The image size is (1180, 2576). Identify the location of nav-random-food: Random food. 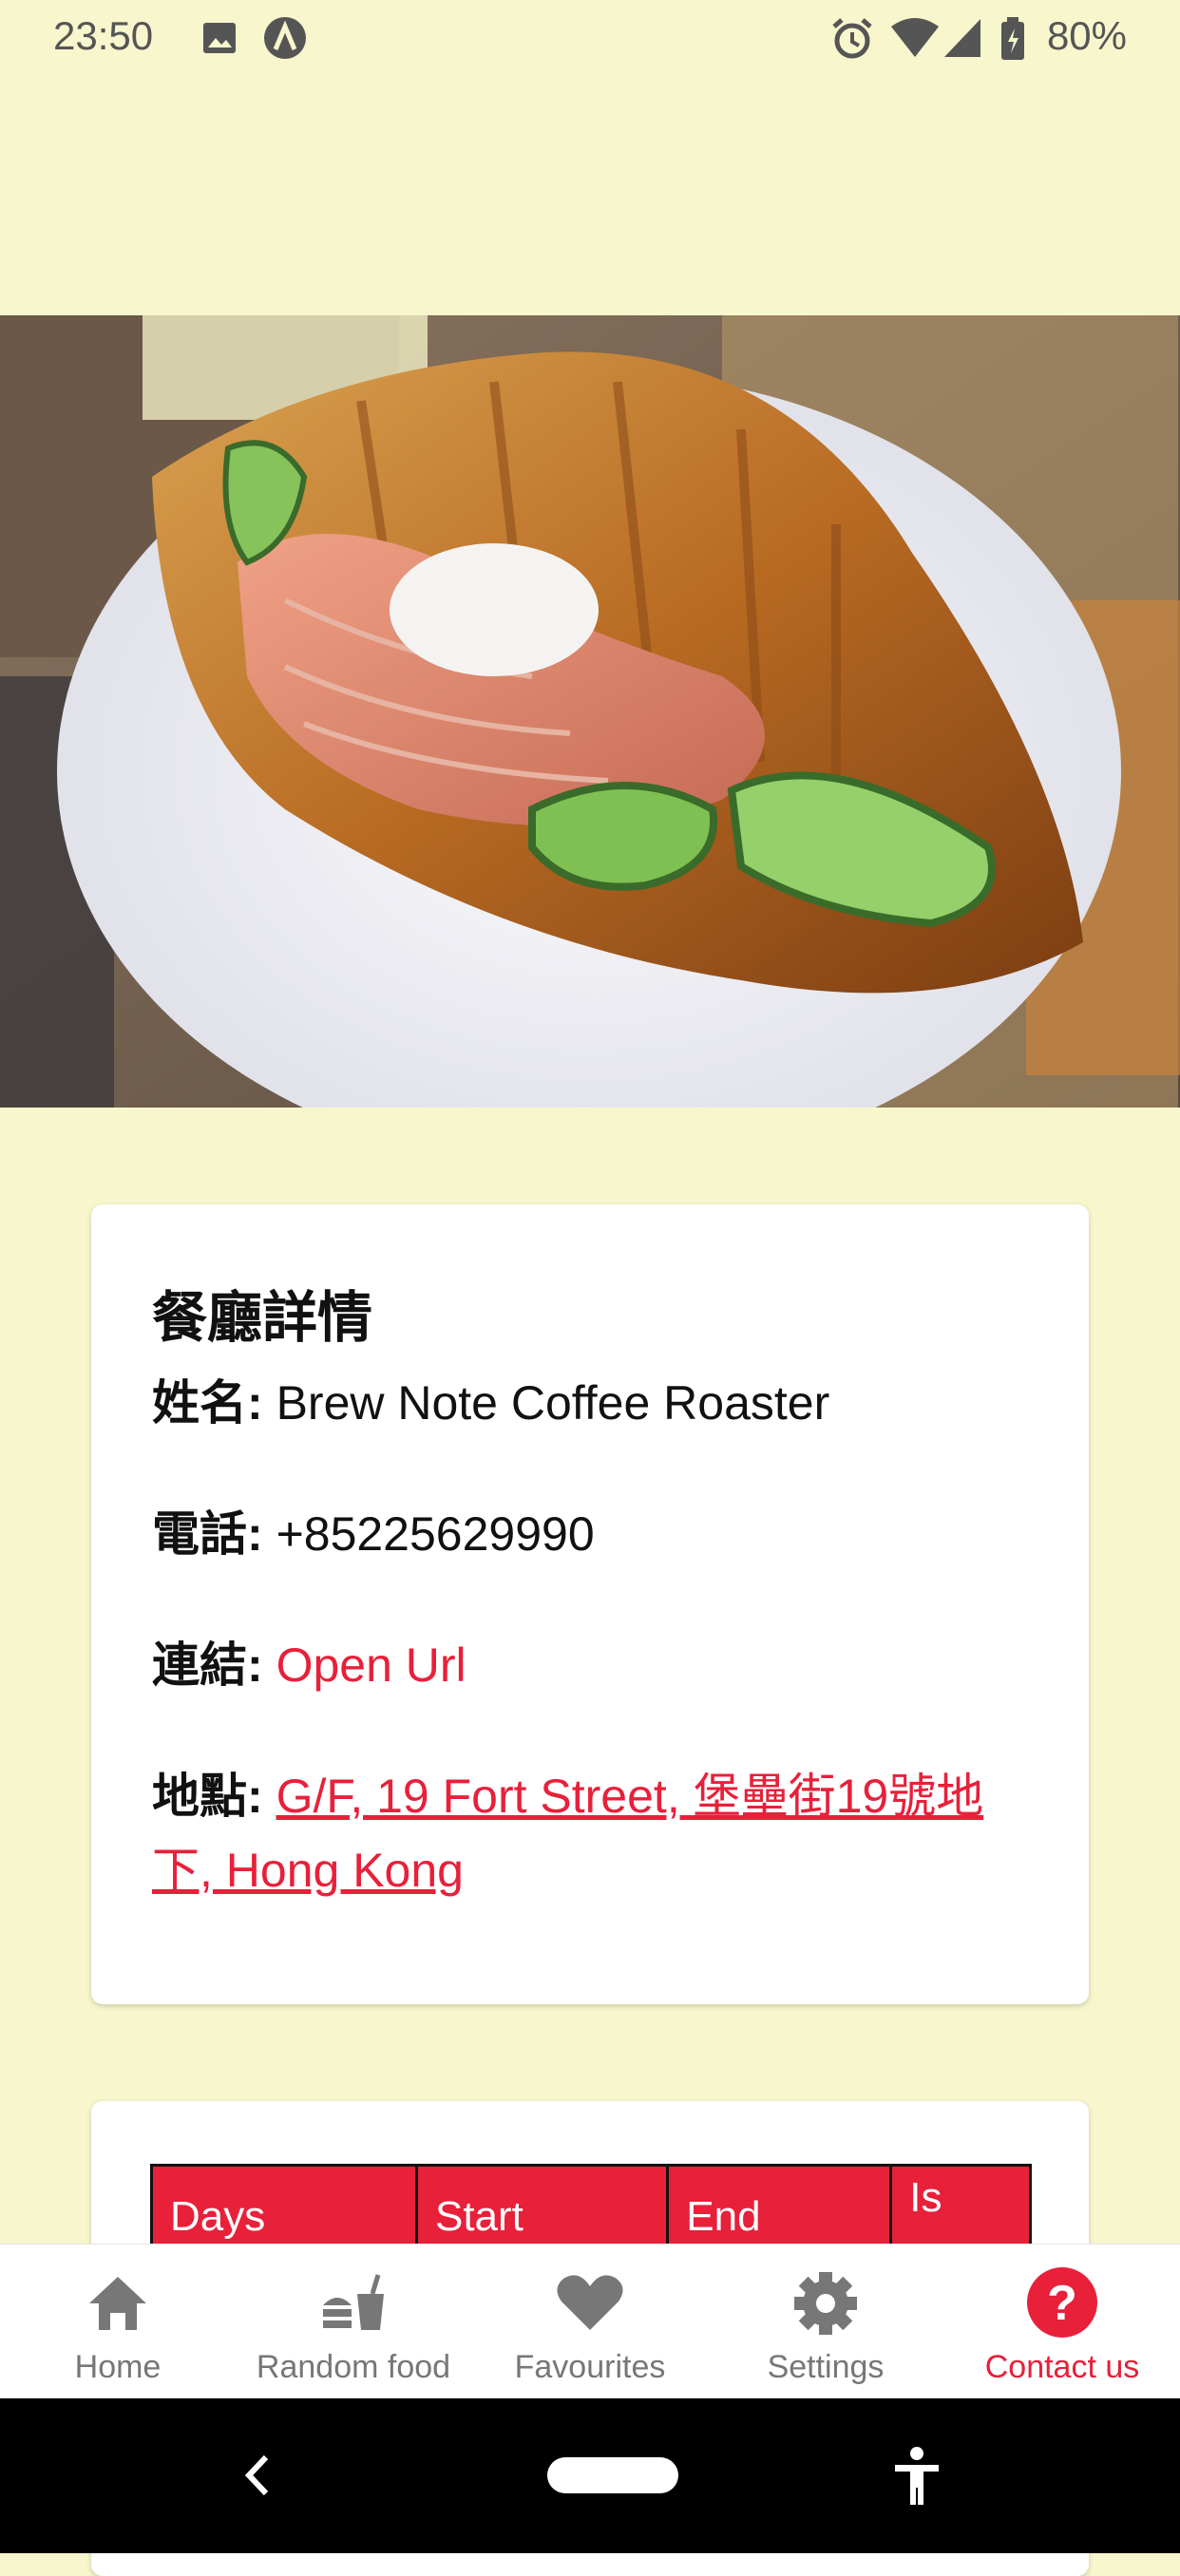
(353, 2322).